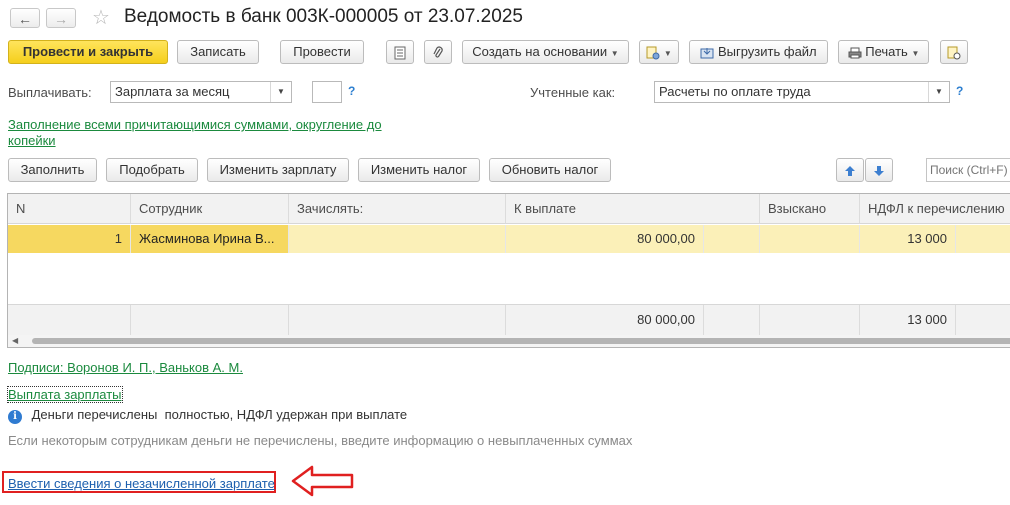 The height and width of the screenshot is (505, 1010). What do you see at coordinates (653, 53) in the screenshot?
I see `document-gear-icon` at bounding box center [653, 53].